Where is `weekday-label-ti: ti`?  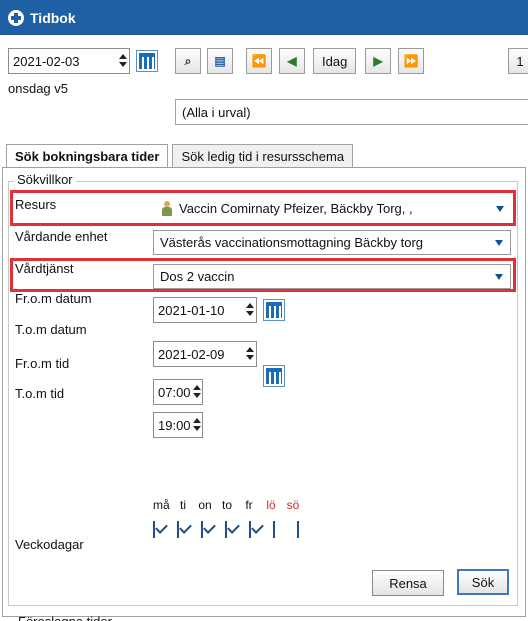 weekday-label-ti: ti is located at coordinates (183, 505).